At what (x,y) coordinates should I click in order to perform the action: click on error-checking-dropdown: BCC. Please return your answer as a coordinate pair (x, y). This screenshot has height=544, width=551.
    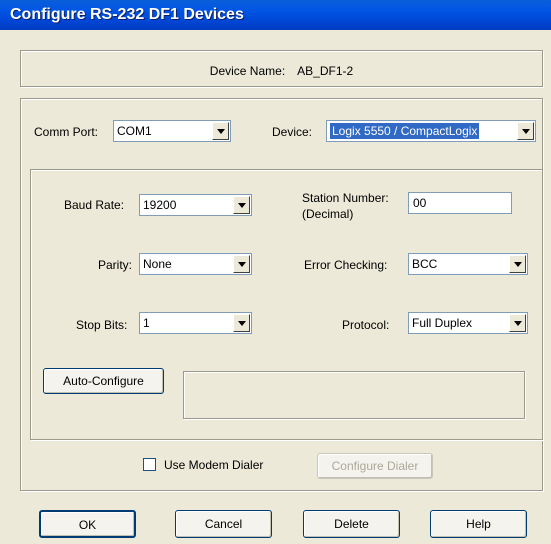
    Looking at the image, I should click on (468, 264).